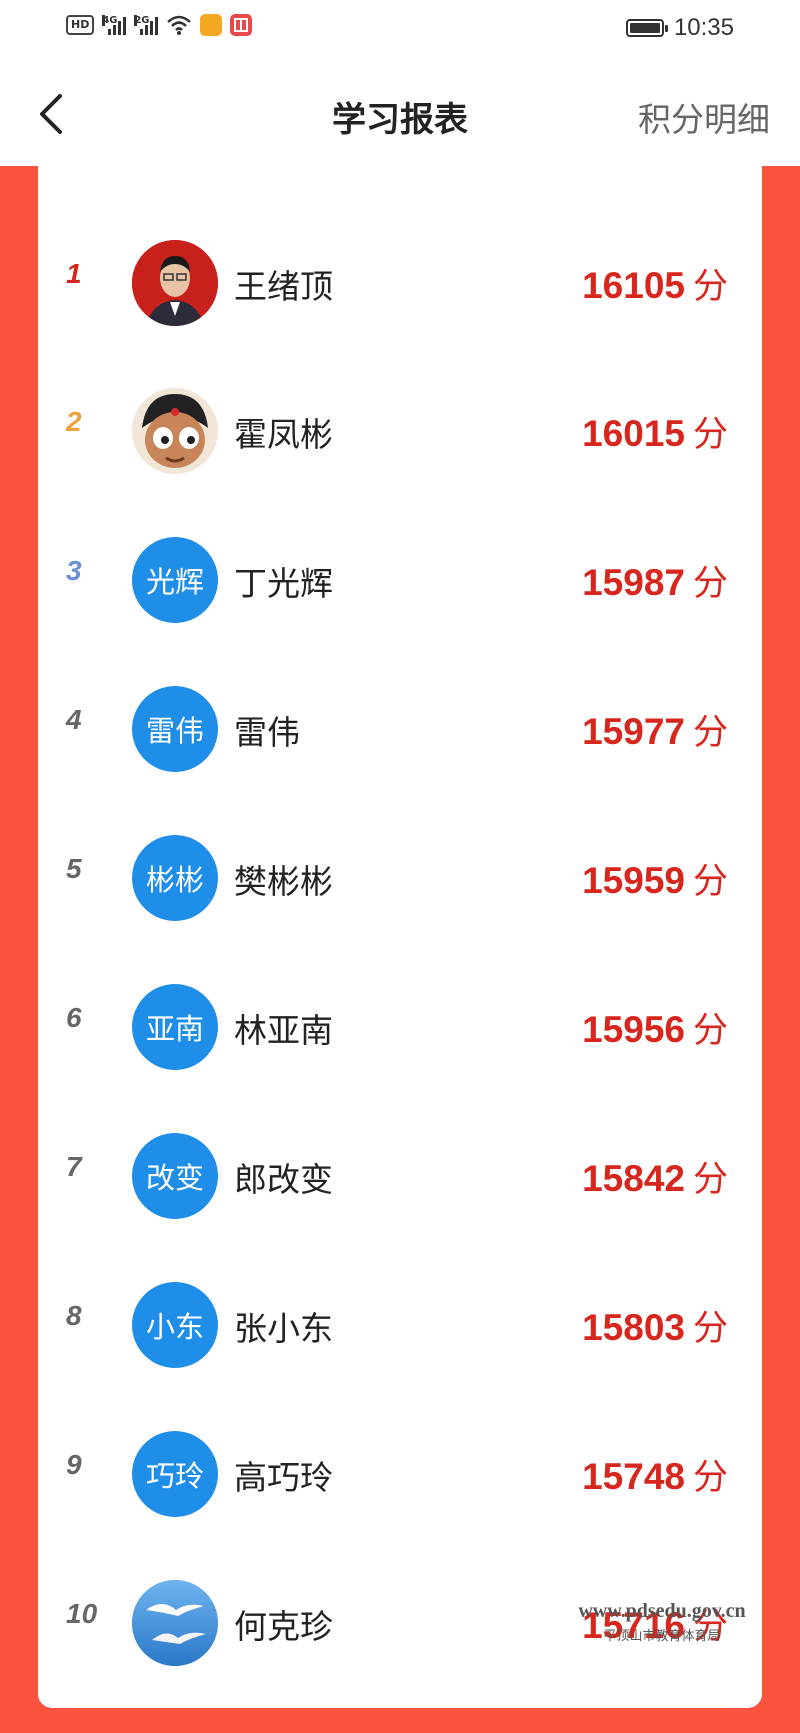 The height and width of the screenshot is (1733, 800). Describe the element at coordinates (74, 273) in the screenshot. I see `rank-number: 1` at that location.